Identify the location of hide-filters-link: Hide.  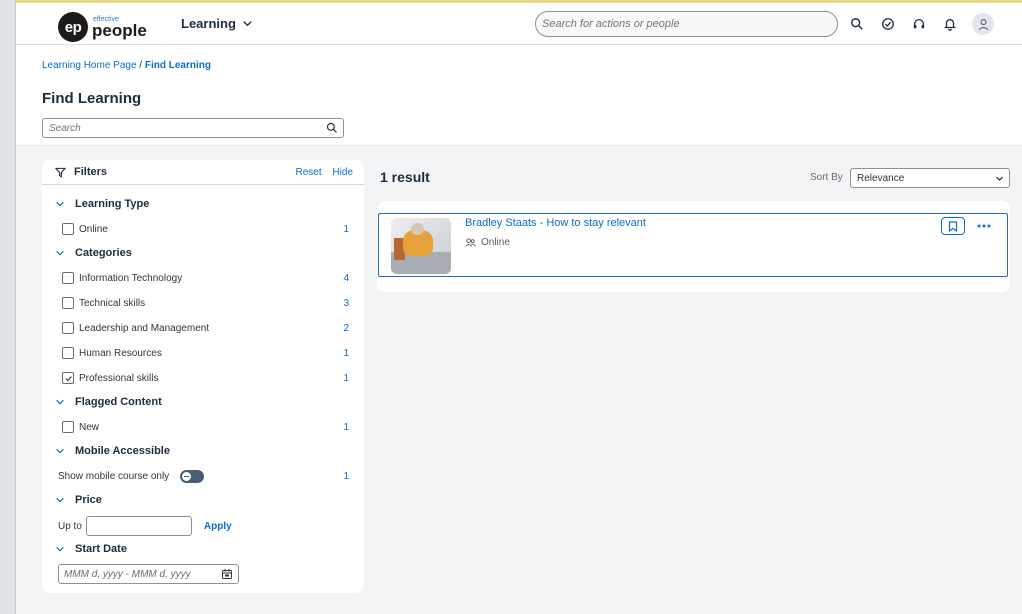
(342, 172).